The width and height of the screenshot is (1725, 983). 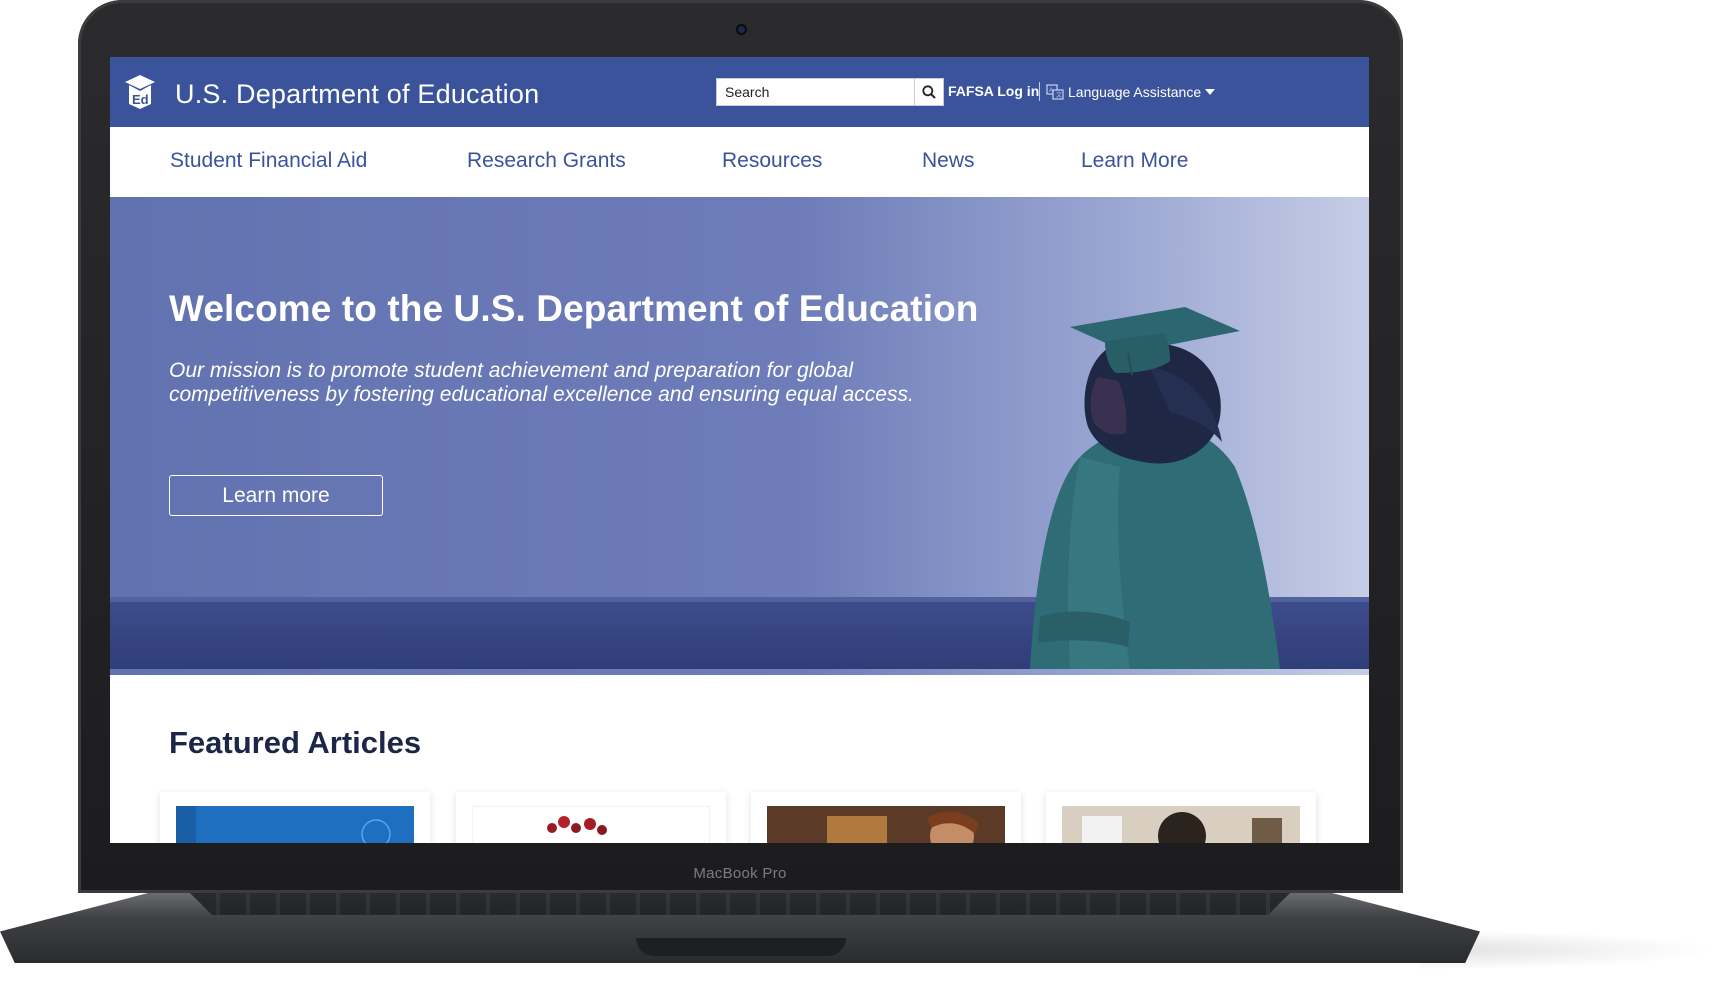 What do you see at coordinates (815, 92) in the screenshot?
I see `search-input` at bounding box center [815, 92].